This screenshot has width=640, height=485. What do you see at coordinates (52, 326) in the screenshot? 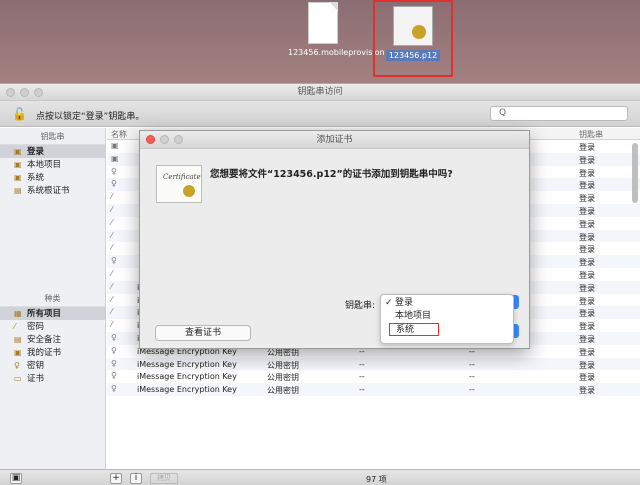
I see `sidebar-item-passwords: ⁄ 密码` at bounding box center [52, 326].